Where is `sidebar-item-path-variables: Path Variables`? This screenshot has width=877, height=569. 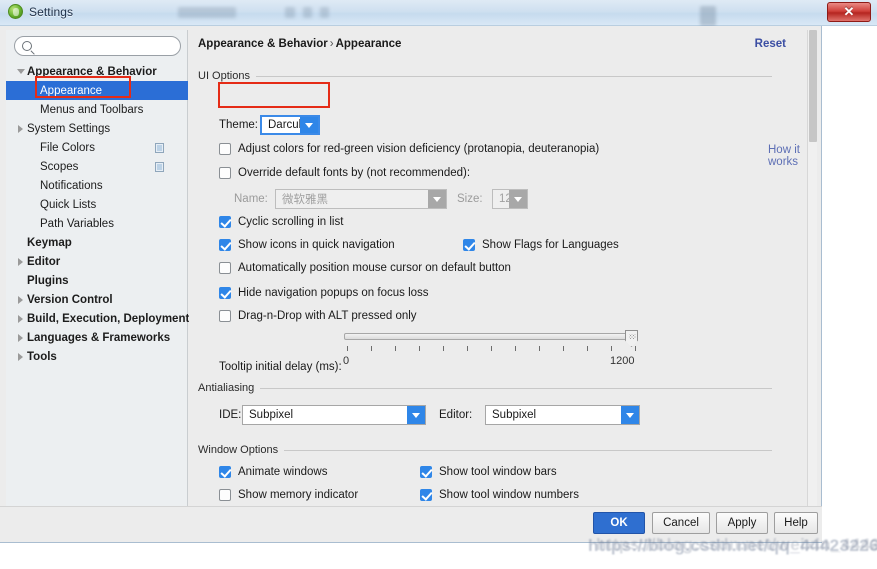
sidebar-item-path-variables: Path Variables is located at coordinates (97, 223).